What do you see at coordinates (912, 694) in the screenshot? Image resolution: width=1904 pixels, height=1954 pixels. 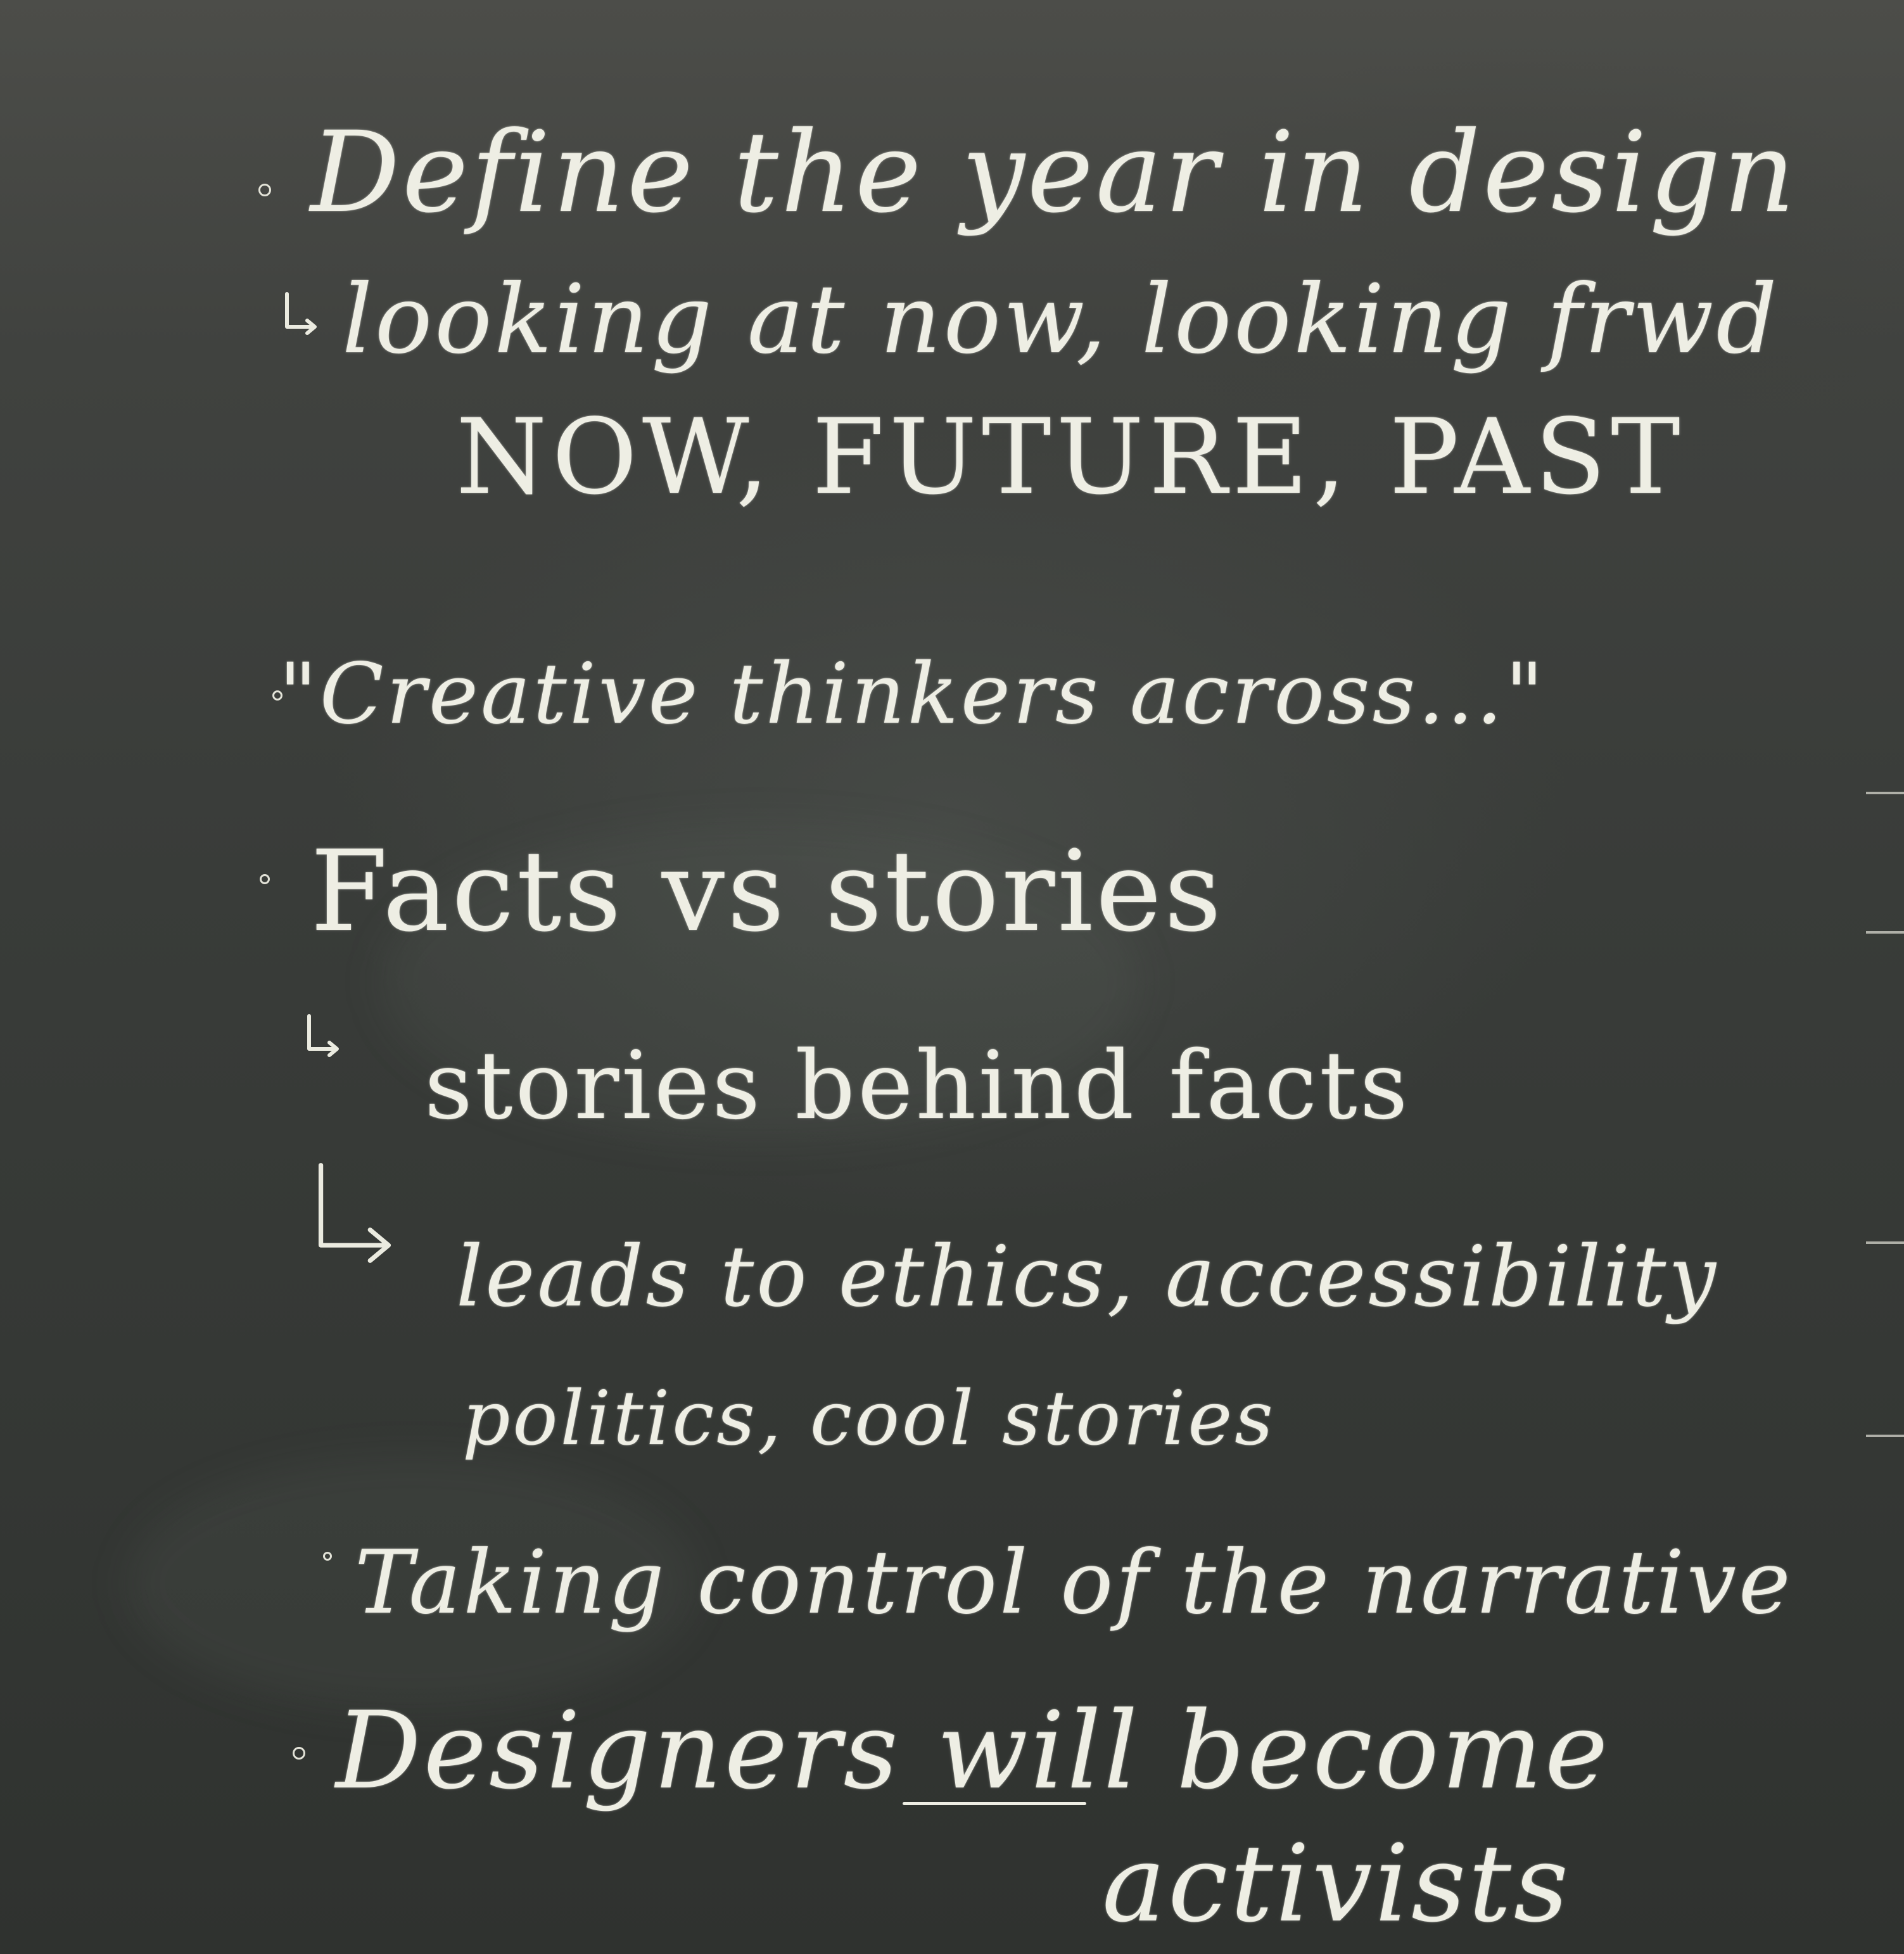 I see `note-creative-thinkers-quote: "Creative thinkers across..."` at bounding box center [912, 694].